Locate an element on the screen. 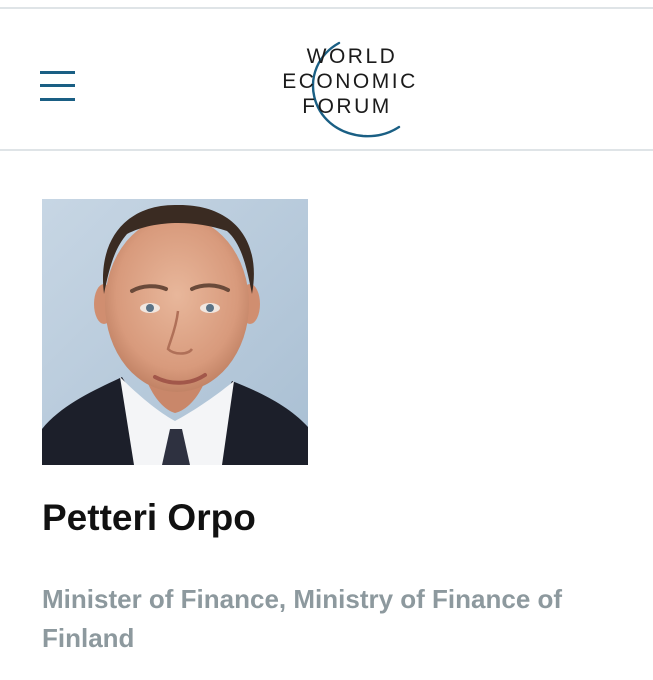  logo-line-forum: FORUM is located at coordinates (347, 106).